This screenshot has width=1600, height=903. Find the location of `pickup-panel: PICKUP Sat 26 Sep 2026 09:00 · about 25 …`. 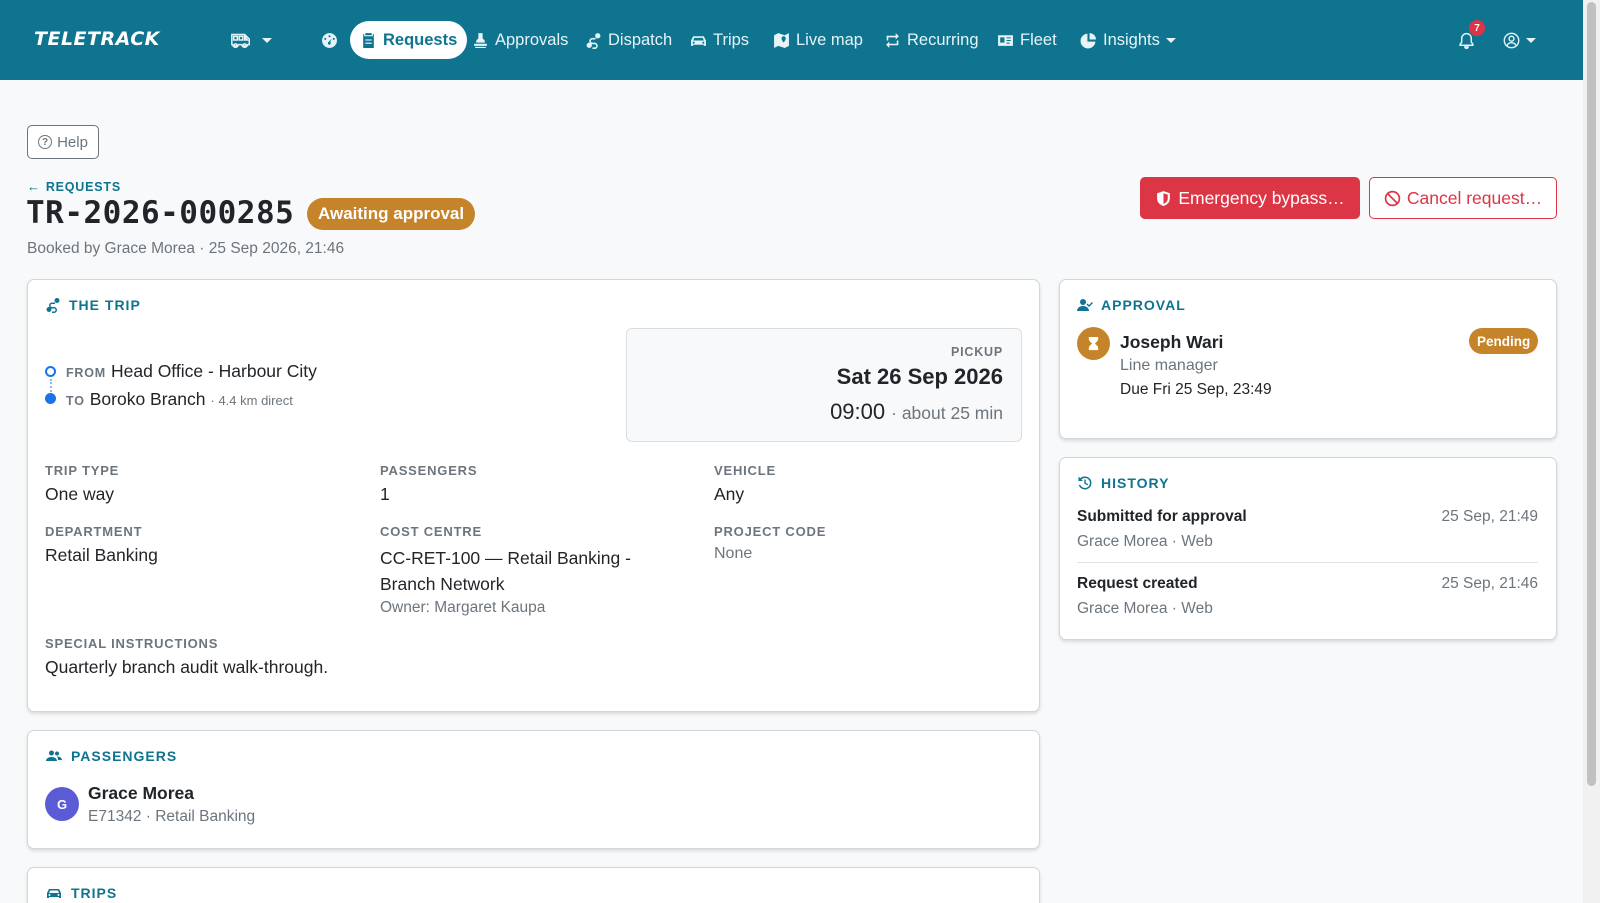

pickup-panel: PICKUP Sat 26 Sep 2026 09:00 · about 25 … is located at coordinates (824, 385).